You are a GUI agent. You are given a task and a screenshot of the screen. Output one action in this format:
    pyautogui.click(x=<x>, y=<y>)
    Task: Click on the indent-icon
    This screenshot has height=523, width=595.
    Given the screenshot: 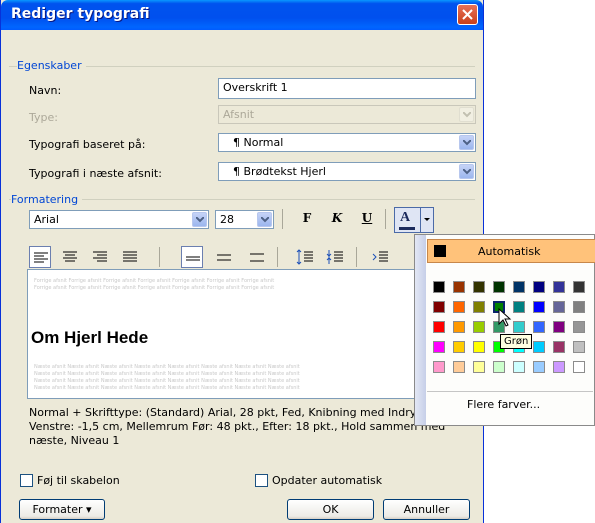 What is the action you would take?
    pyautogui.click(x=380, y=256)
    